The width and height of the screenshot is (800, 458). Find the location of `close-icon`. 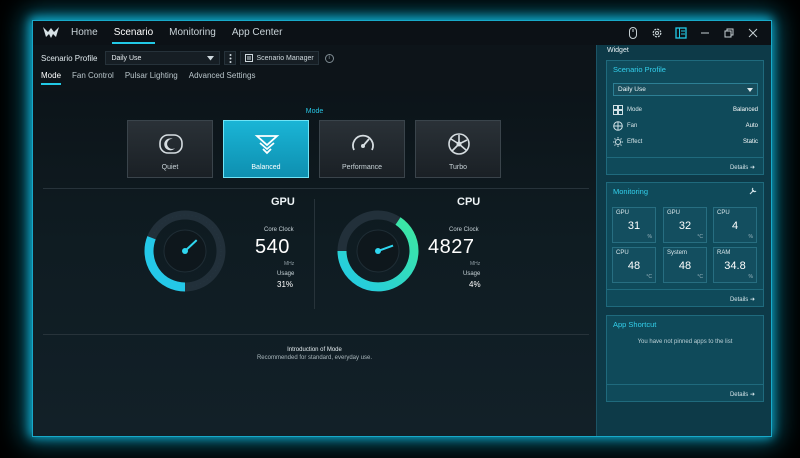

close-icon is located at coordinates (753, 33).